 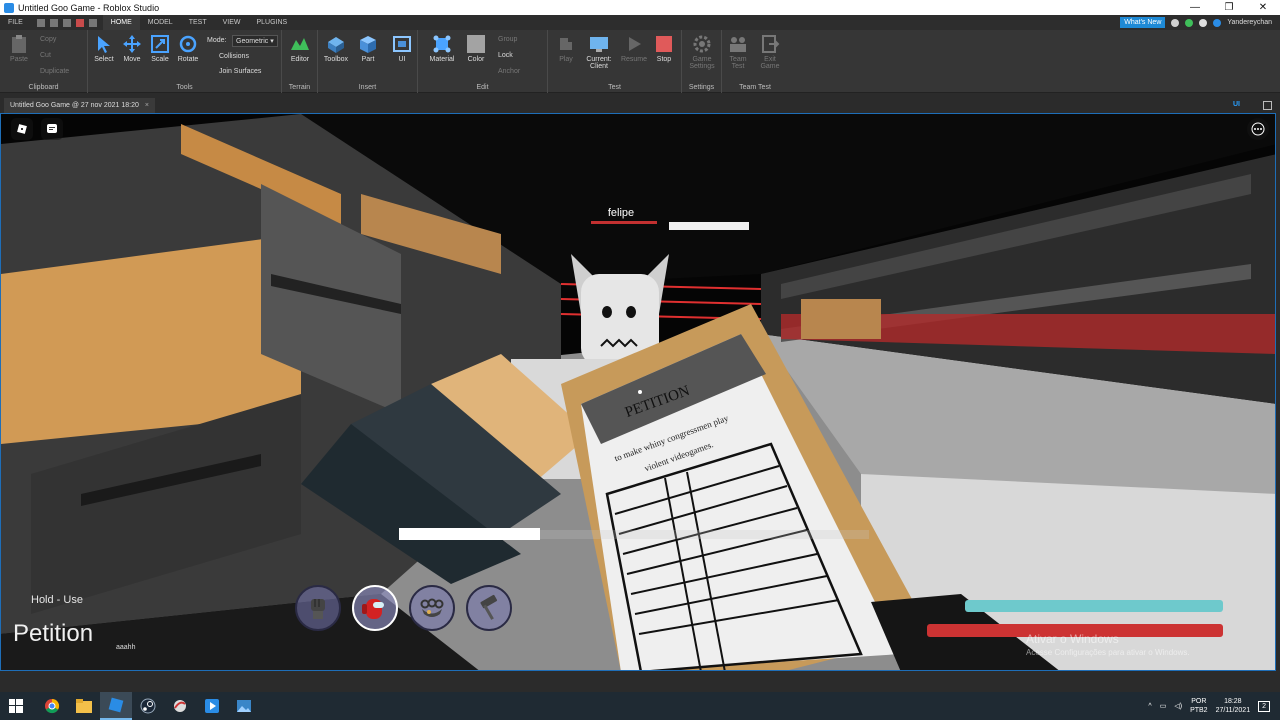 I want to click on start-button, so click(x=16, y=706).